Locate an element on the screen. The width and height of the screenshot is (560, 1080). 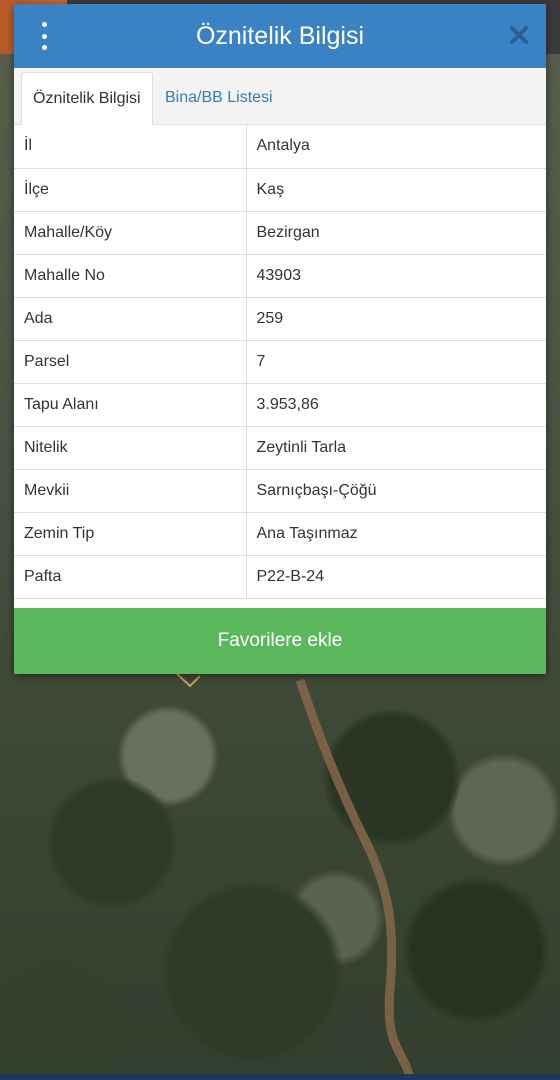
tab-bar: Öznitelik Bilgisi Bina/BB Listesi is located at coordinates (280, 96).